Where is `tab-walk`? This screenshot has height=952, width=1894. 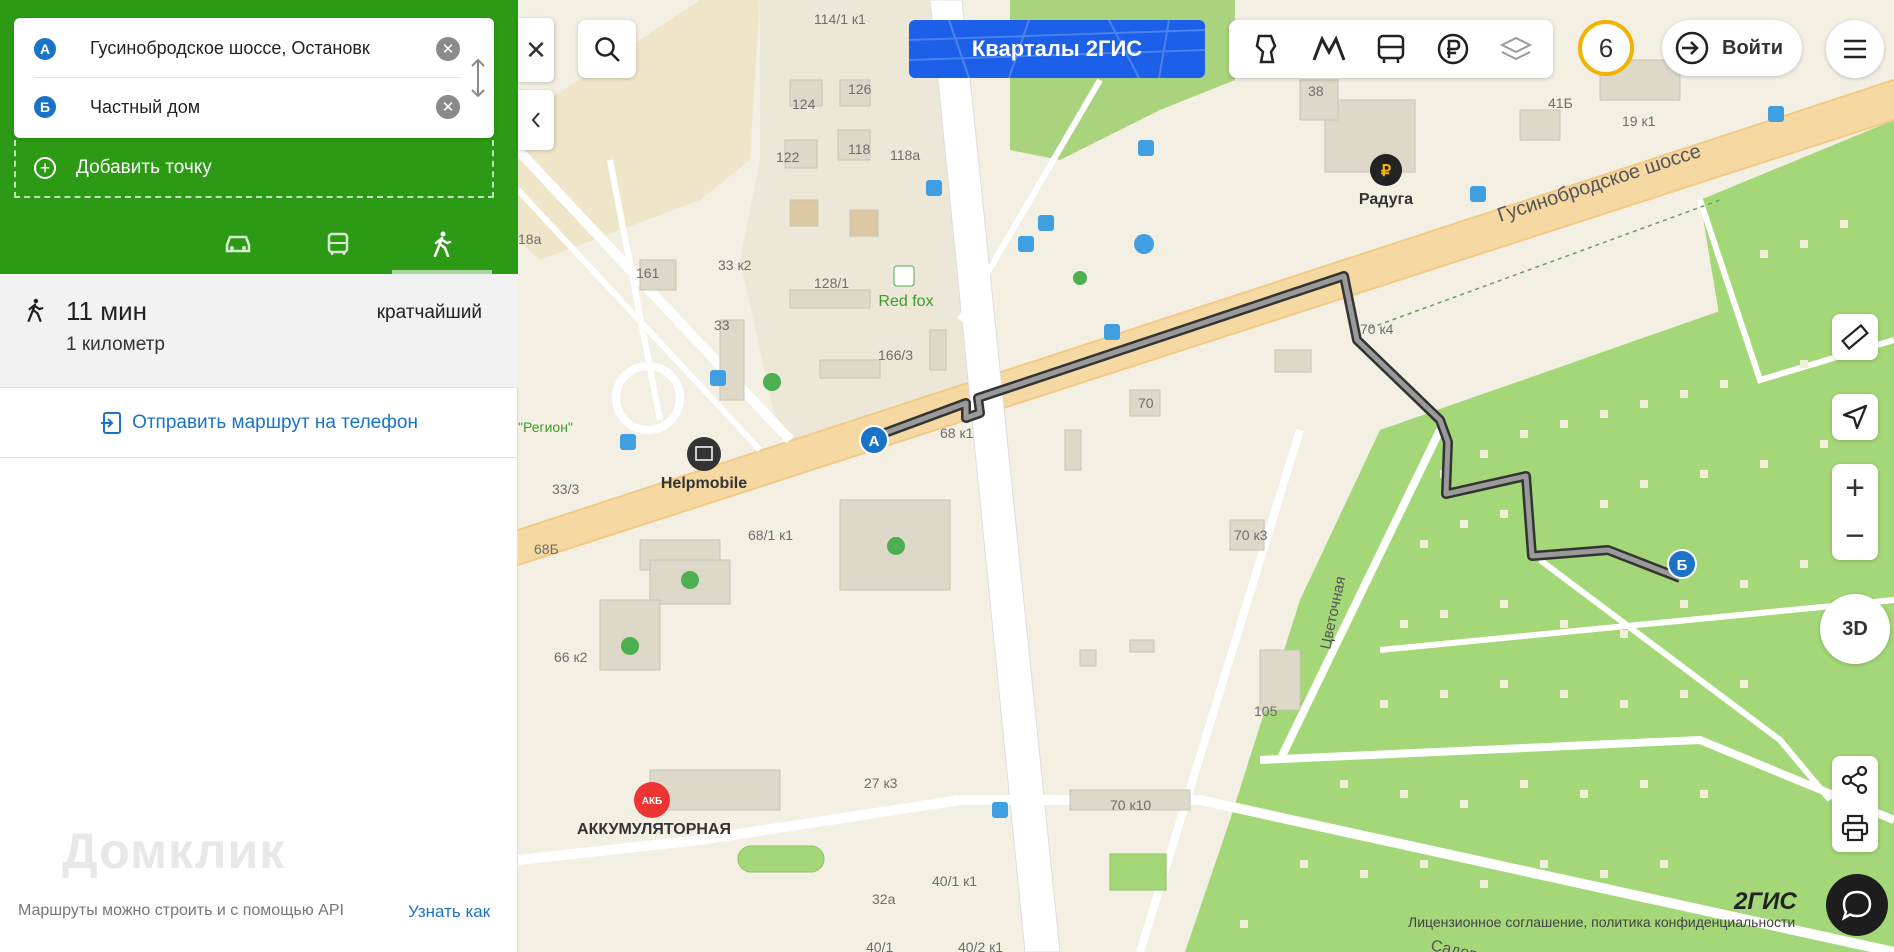 tab-walk is located at coordinates (442, 244).